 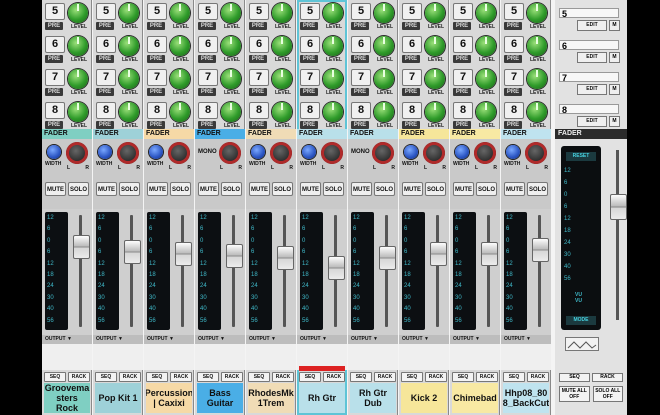 What do you see at coordinates (424, 398) in the screenshot?
I see `channel-name: Kick 2` at bounding box center [424, 398].